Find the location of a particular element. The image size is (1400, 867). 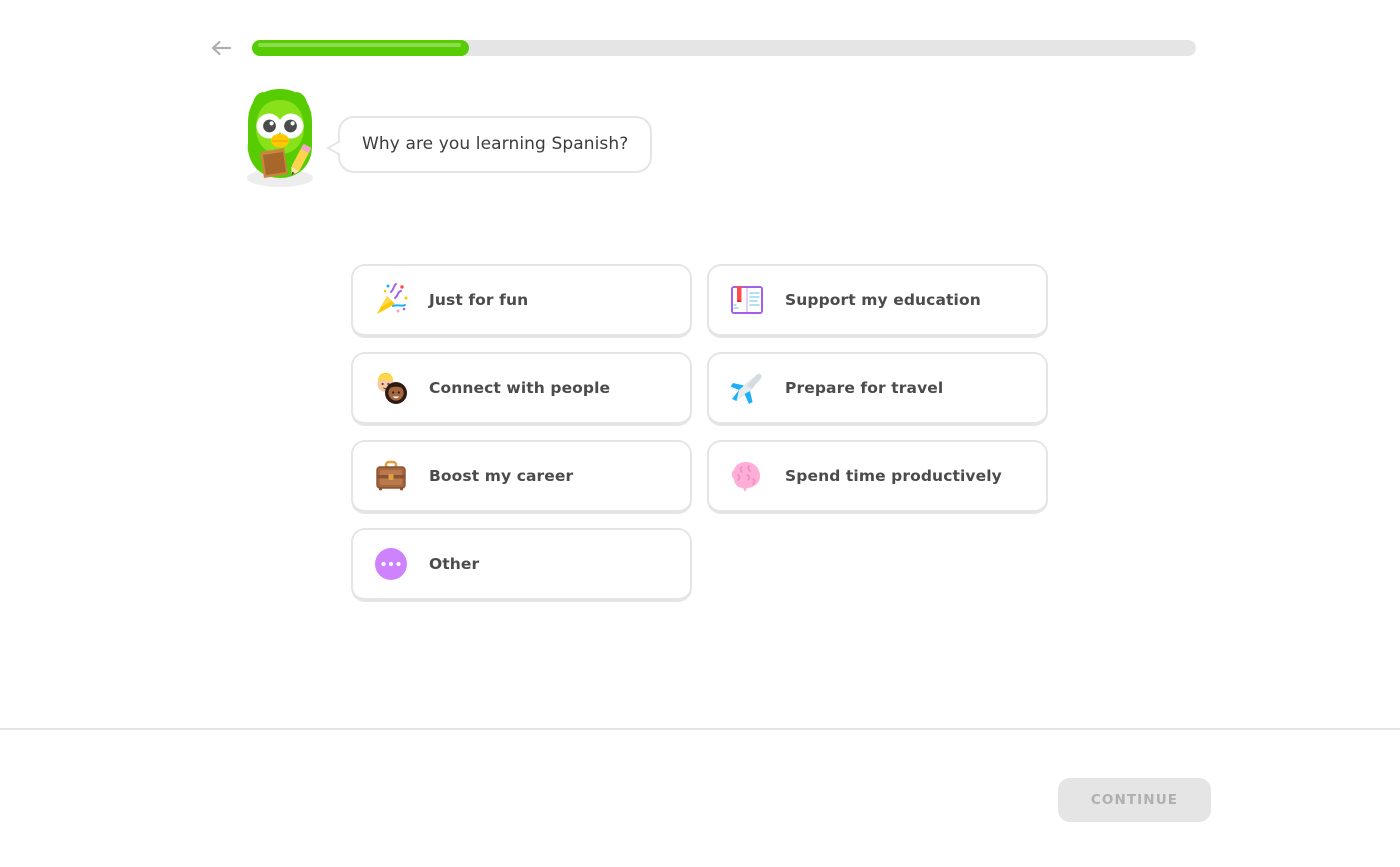

option-label: Connect with people is located at coordinates (520, 388).